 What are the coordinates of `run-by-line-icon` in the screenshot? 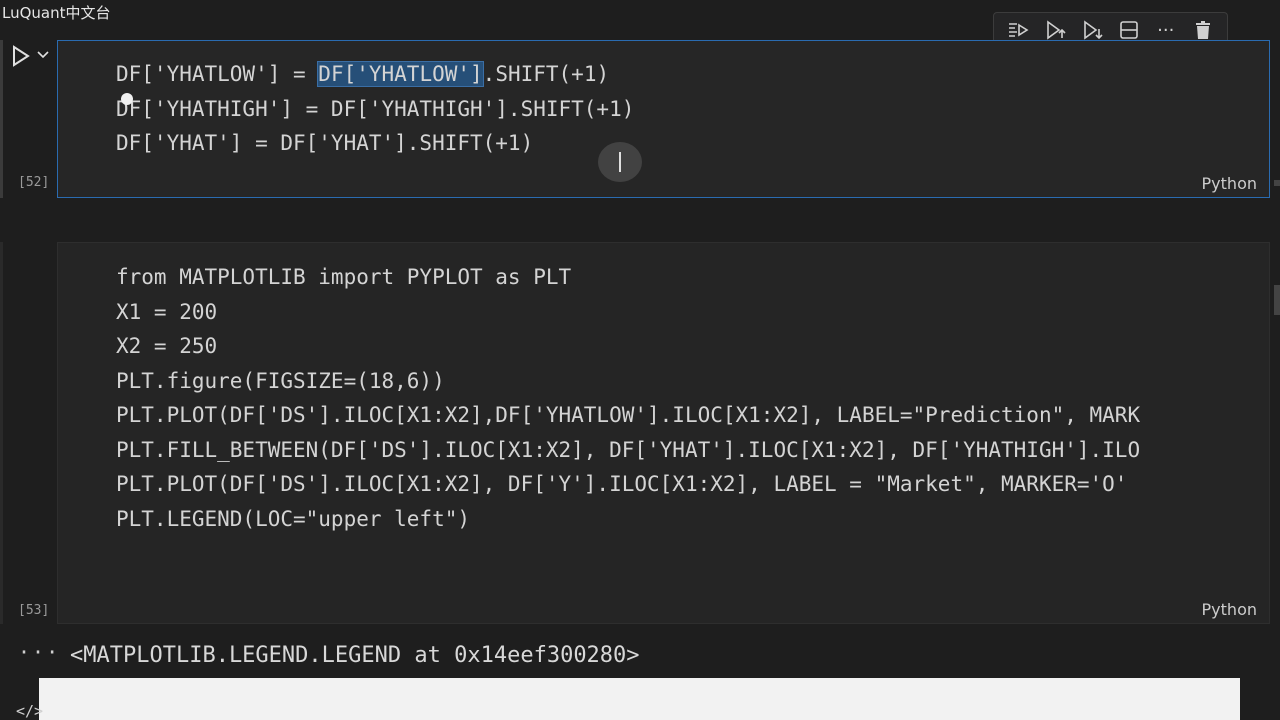 It's located at (1019, 30).